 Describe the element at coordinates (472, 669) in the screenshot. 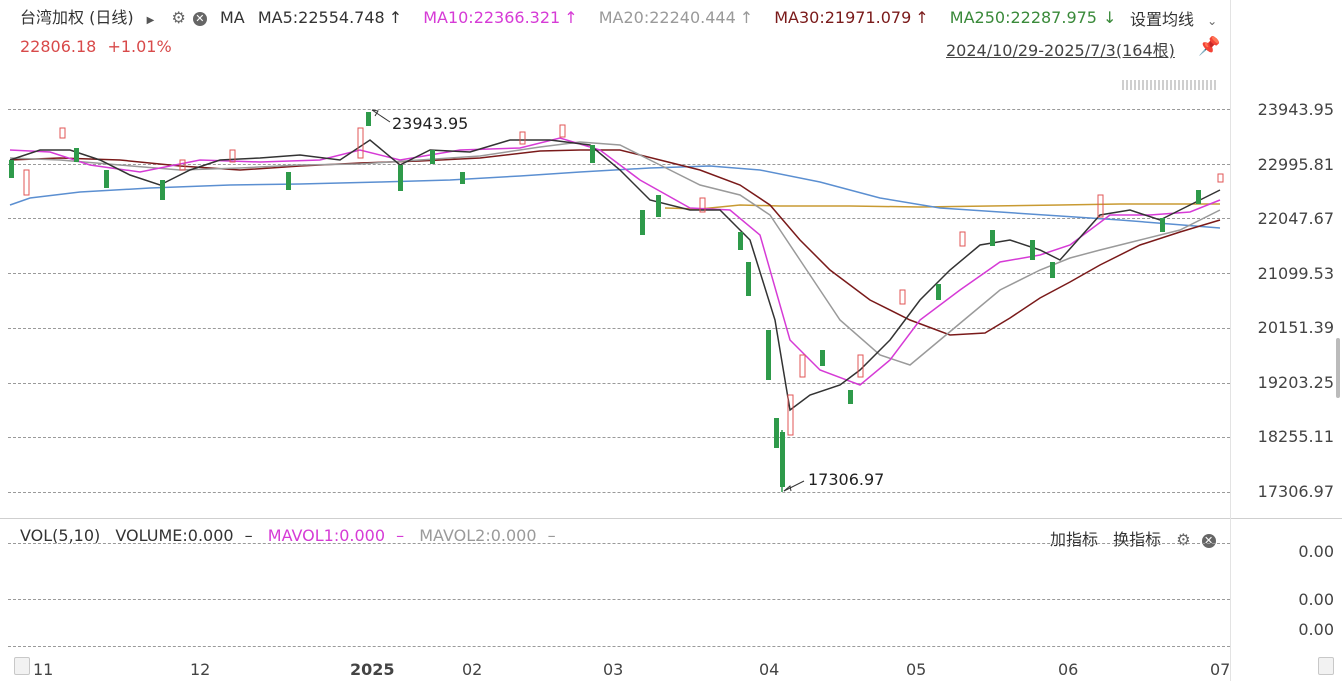

I see `x-axis-label: 02` at that location.